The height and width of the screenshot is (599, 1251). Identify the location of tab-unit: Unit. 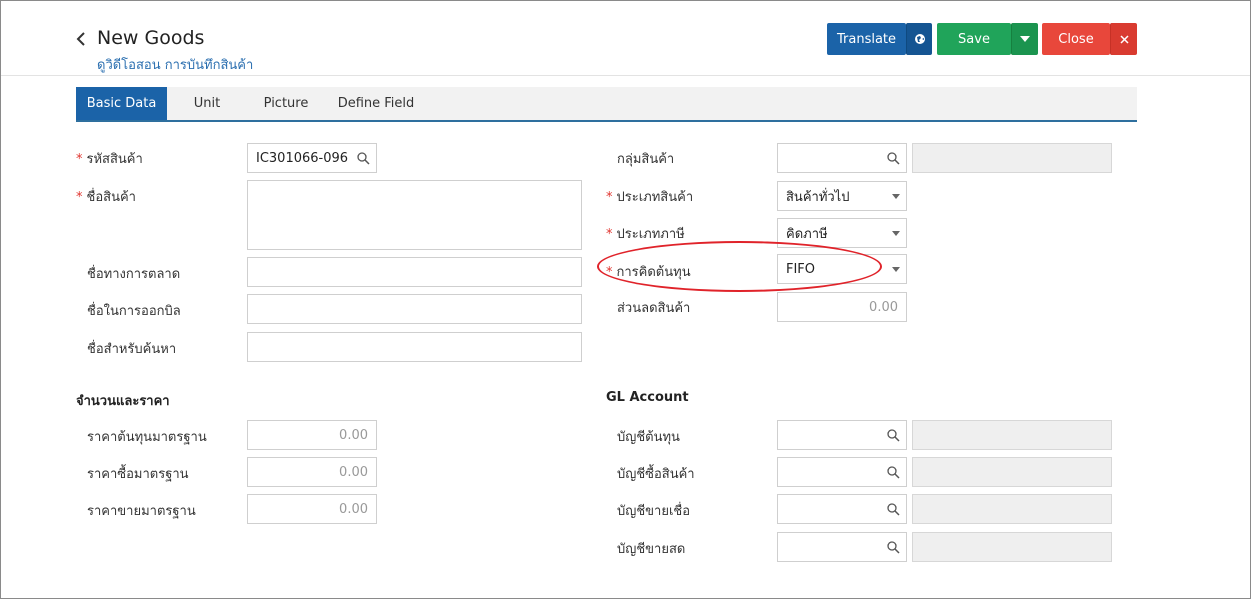
(207, 103).